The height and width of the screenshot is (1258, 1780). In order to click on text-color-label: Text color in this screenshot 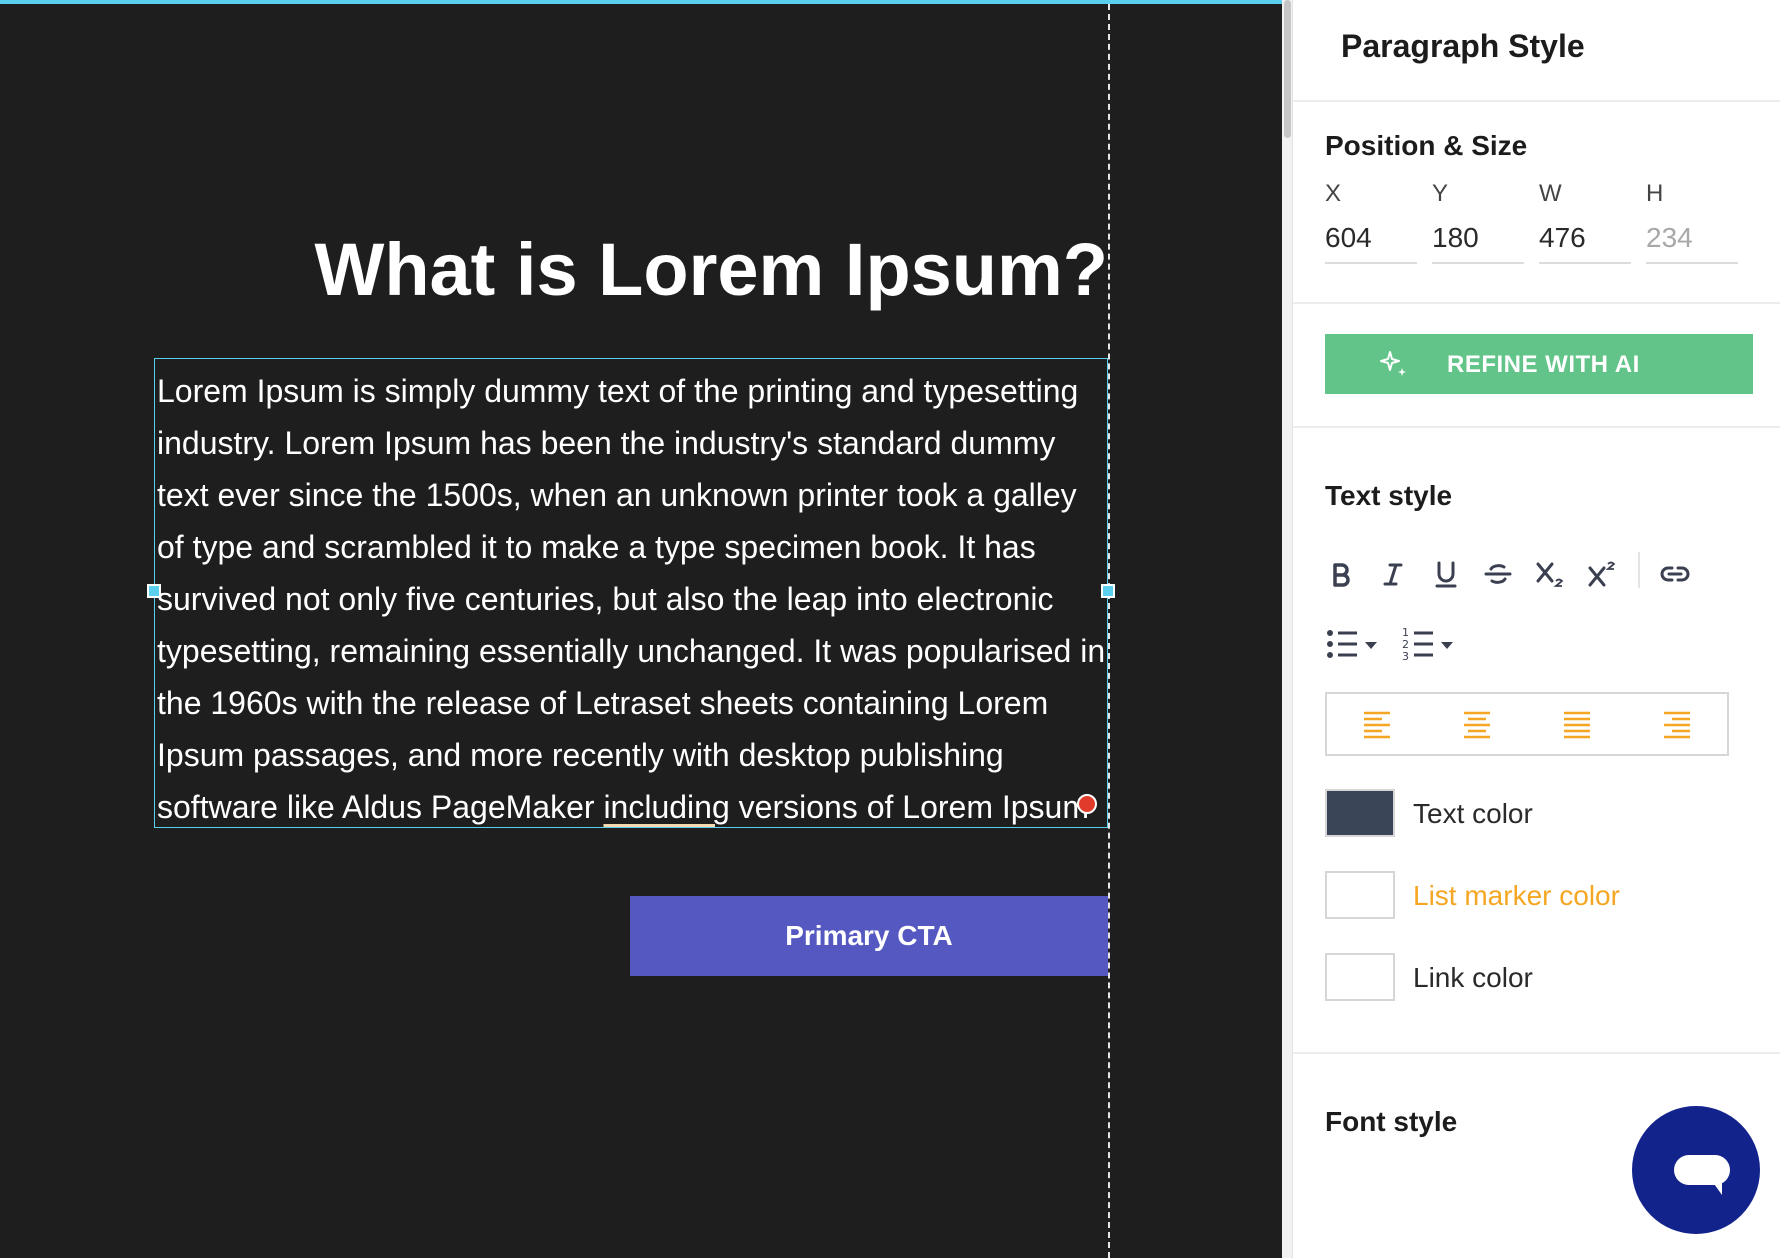, I will do `click(1473, 813)`.